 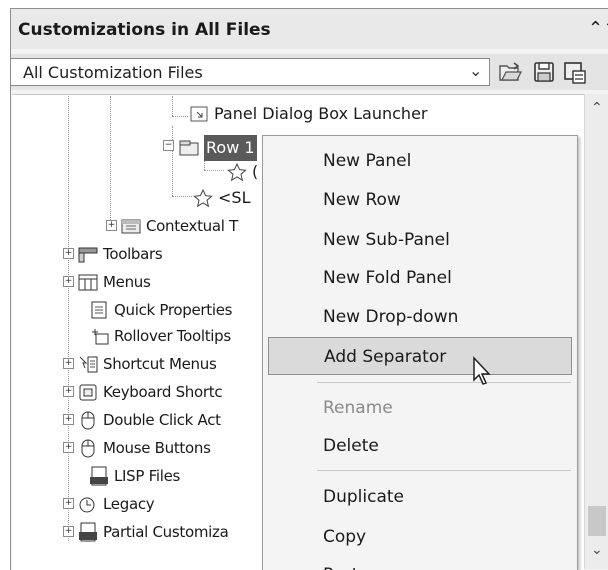 I want to click on menu-item-new-panel: New Panel, so click(x=420, y=161).